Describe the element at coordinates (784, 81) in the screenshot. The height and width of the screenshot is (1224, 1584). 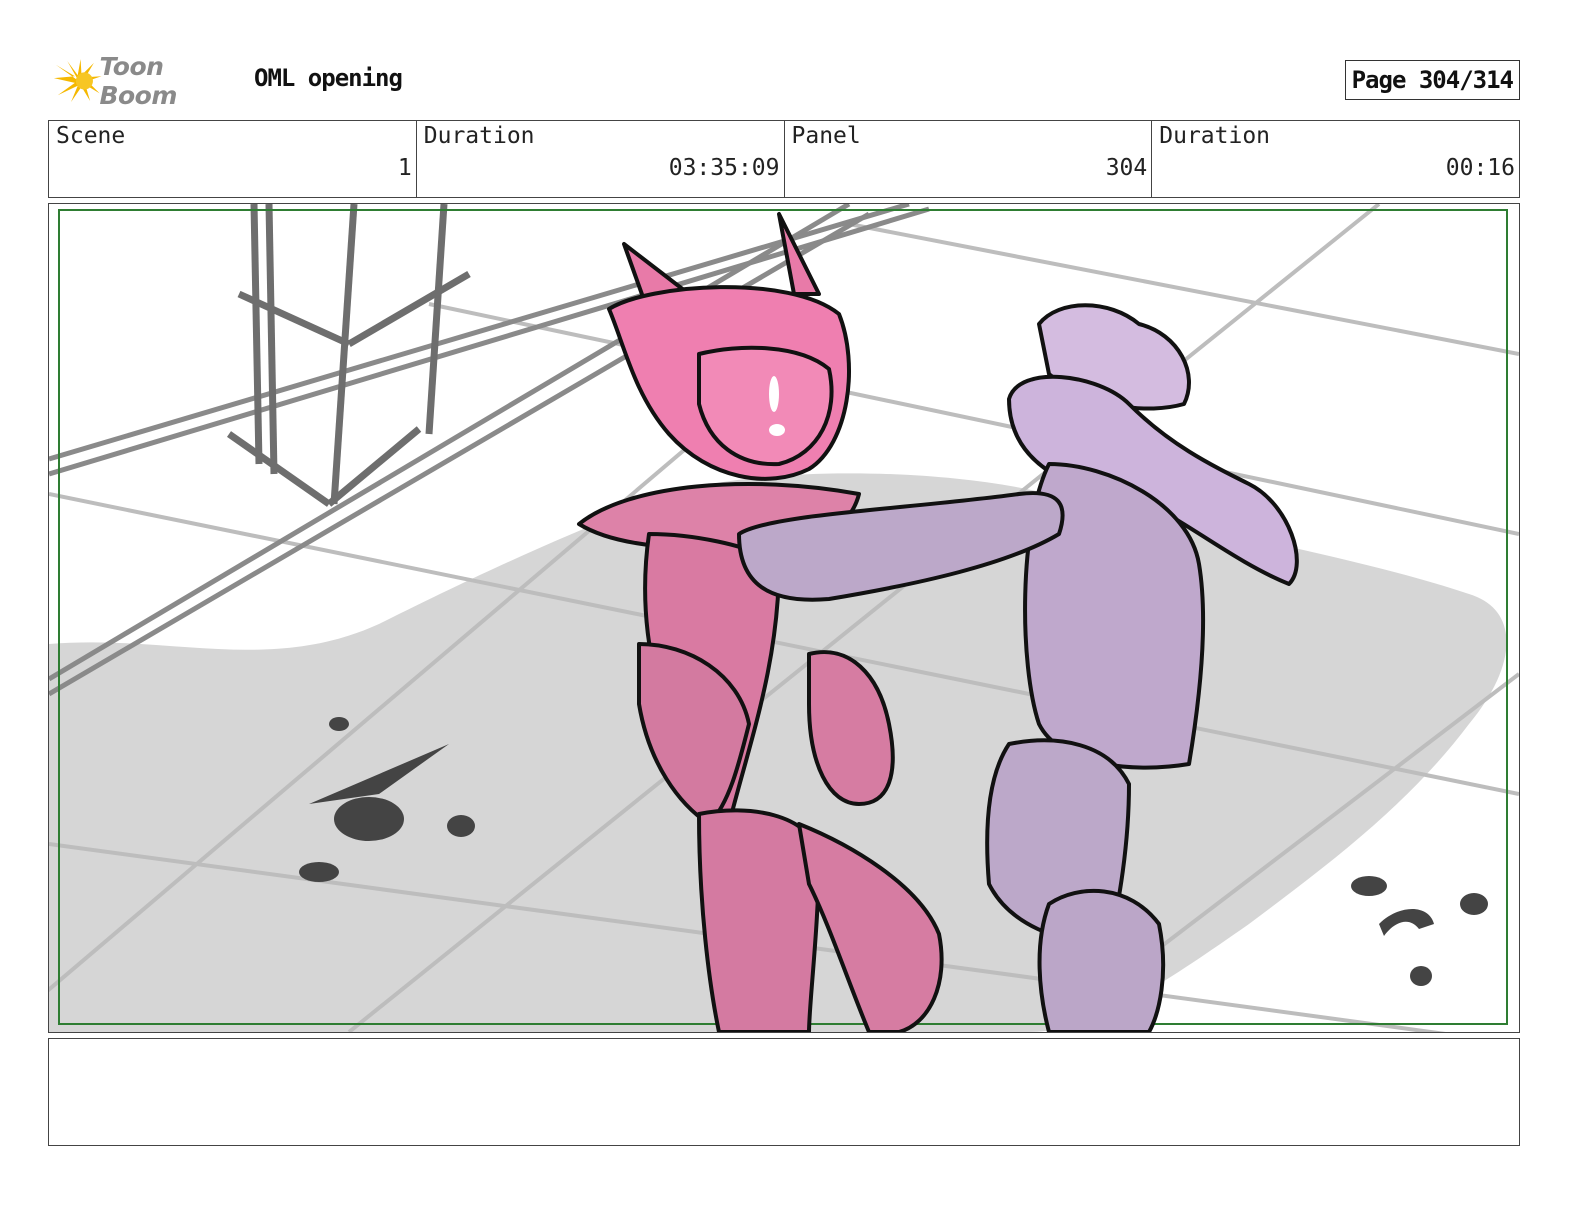
I see `storyboard-header: Toon Boom OML opening Page 304/314` at that location.